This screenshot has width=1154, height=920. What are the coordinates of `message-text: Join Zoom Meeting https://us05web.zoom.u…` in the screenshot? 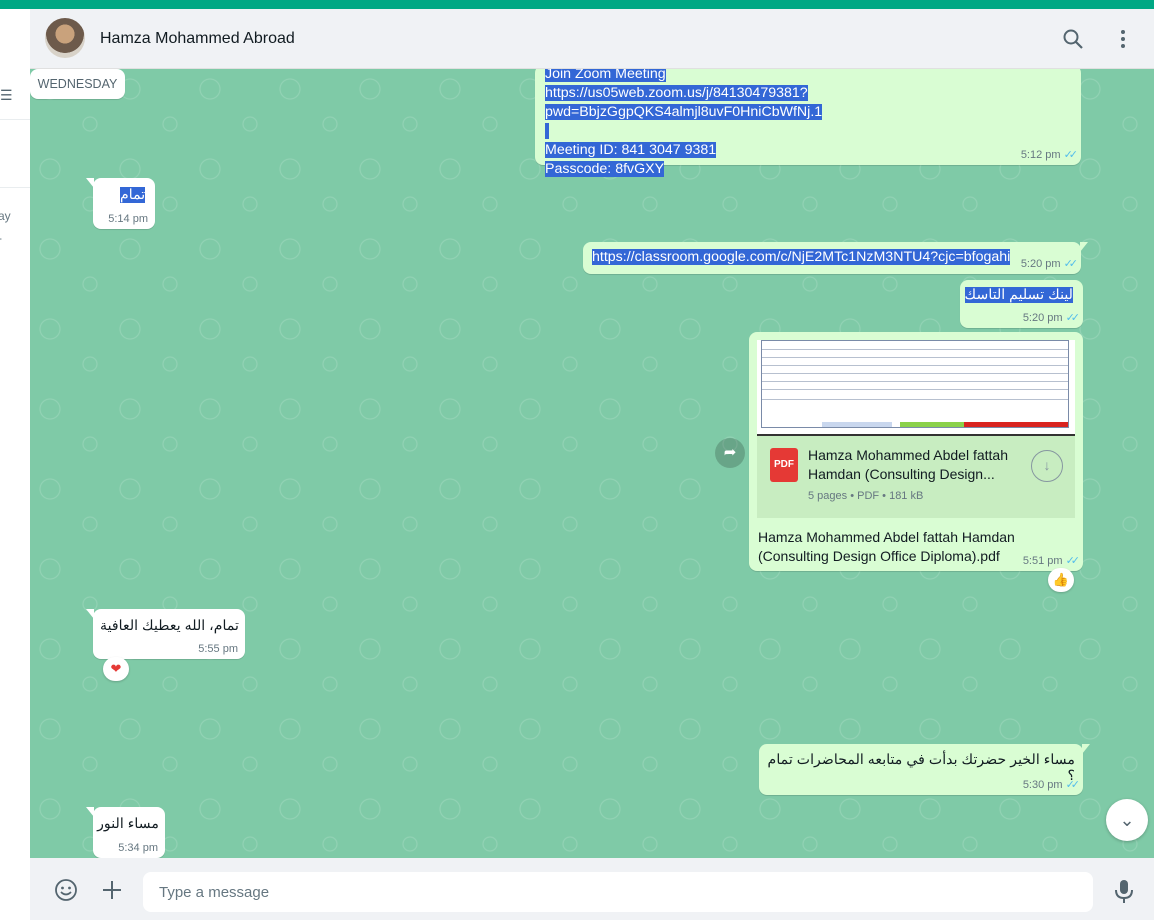 It's located at (813, 124).